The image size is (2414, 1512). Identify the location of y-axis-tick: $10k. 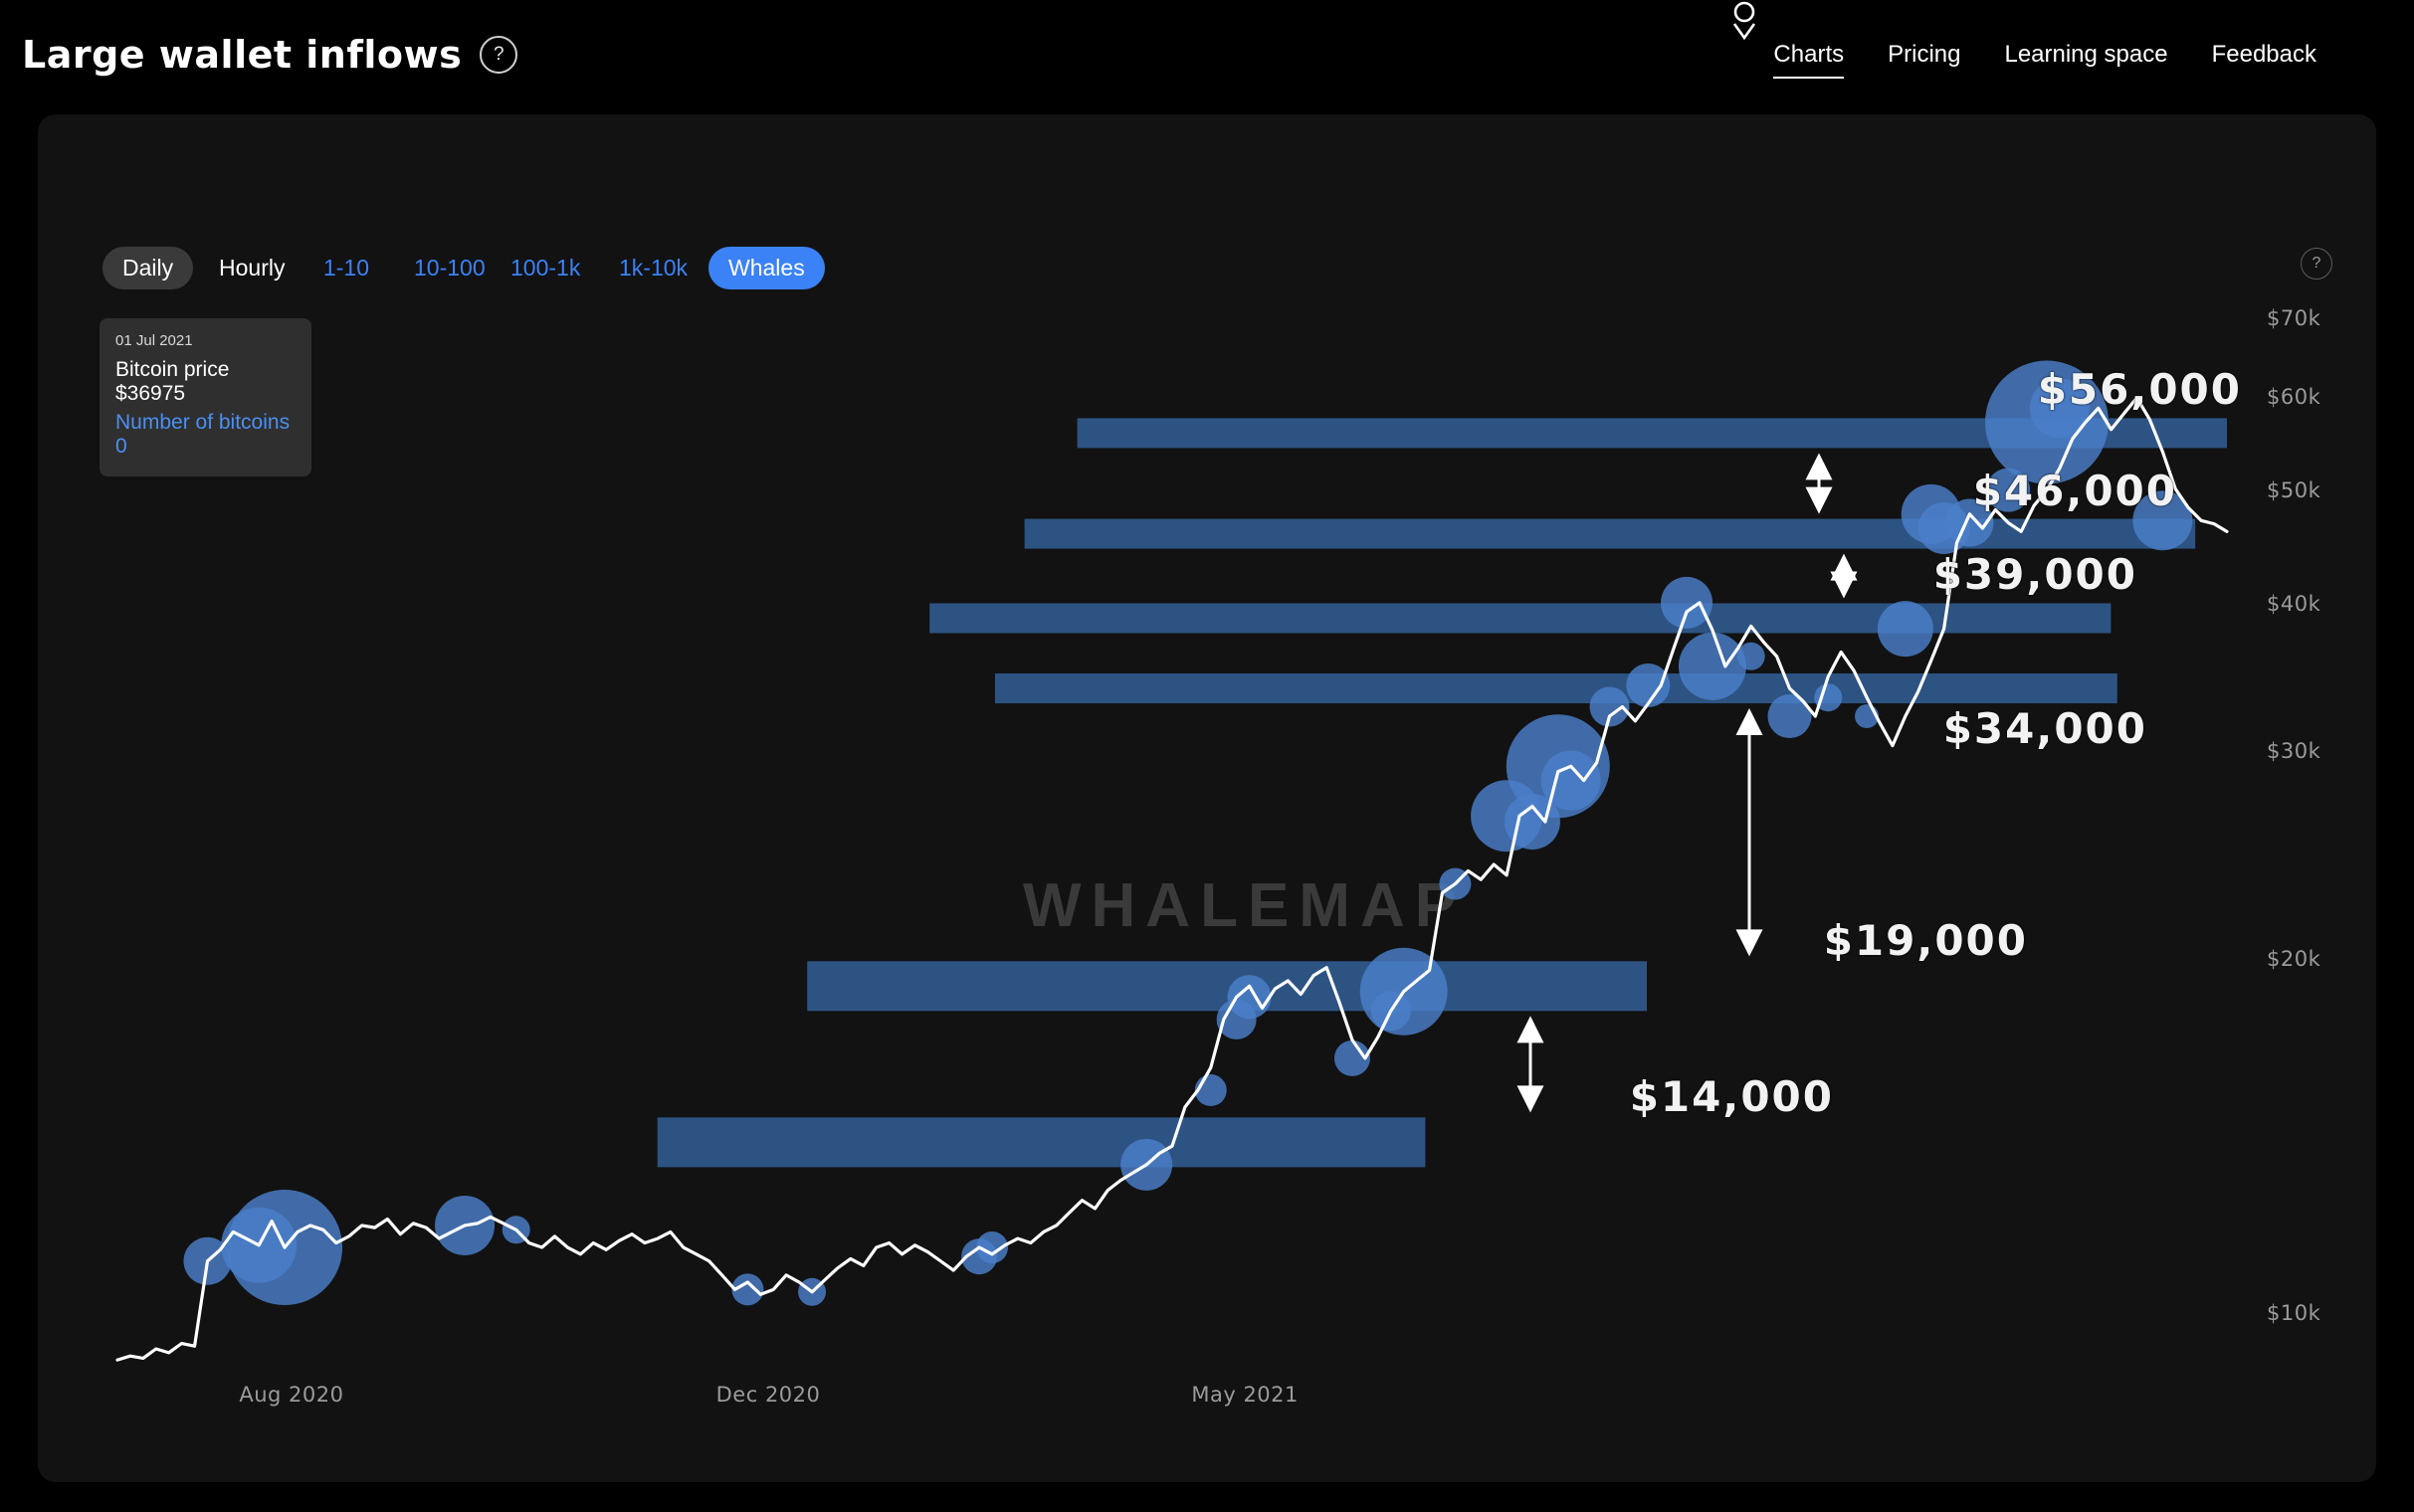
(2294, 1313).